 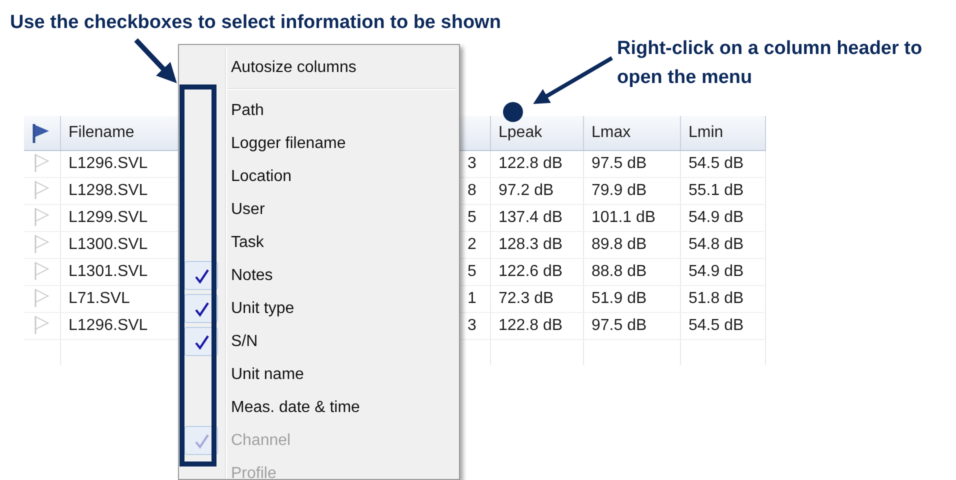 What do you see at coordinates (526, 298) in the screenshot?
I see `table-cell: 72.3 dB` at bounding box center [526, 298].